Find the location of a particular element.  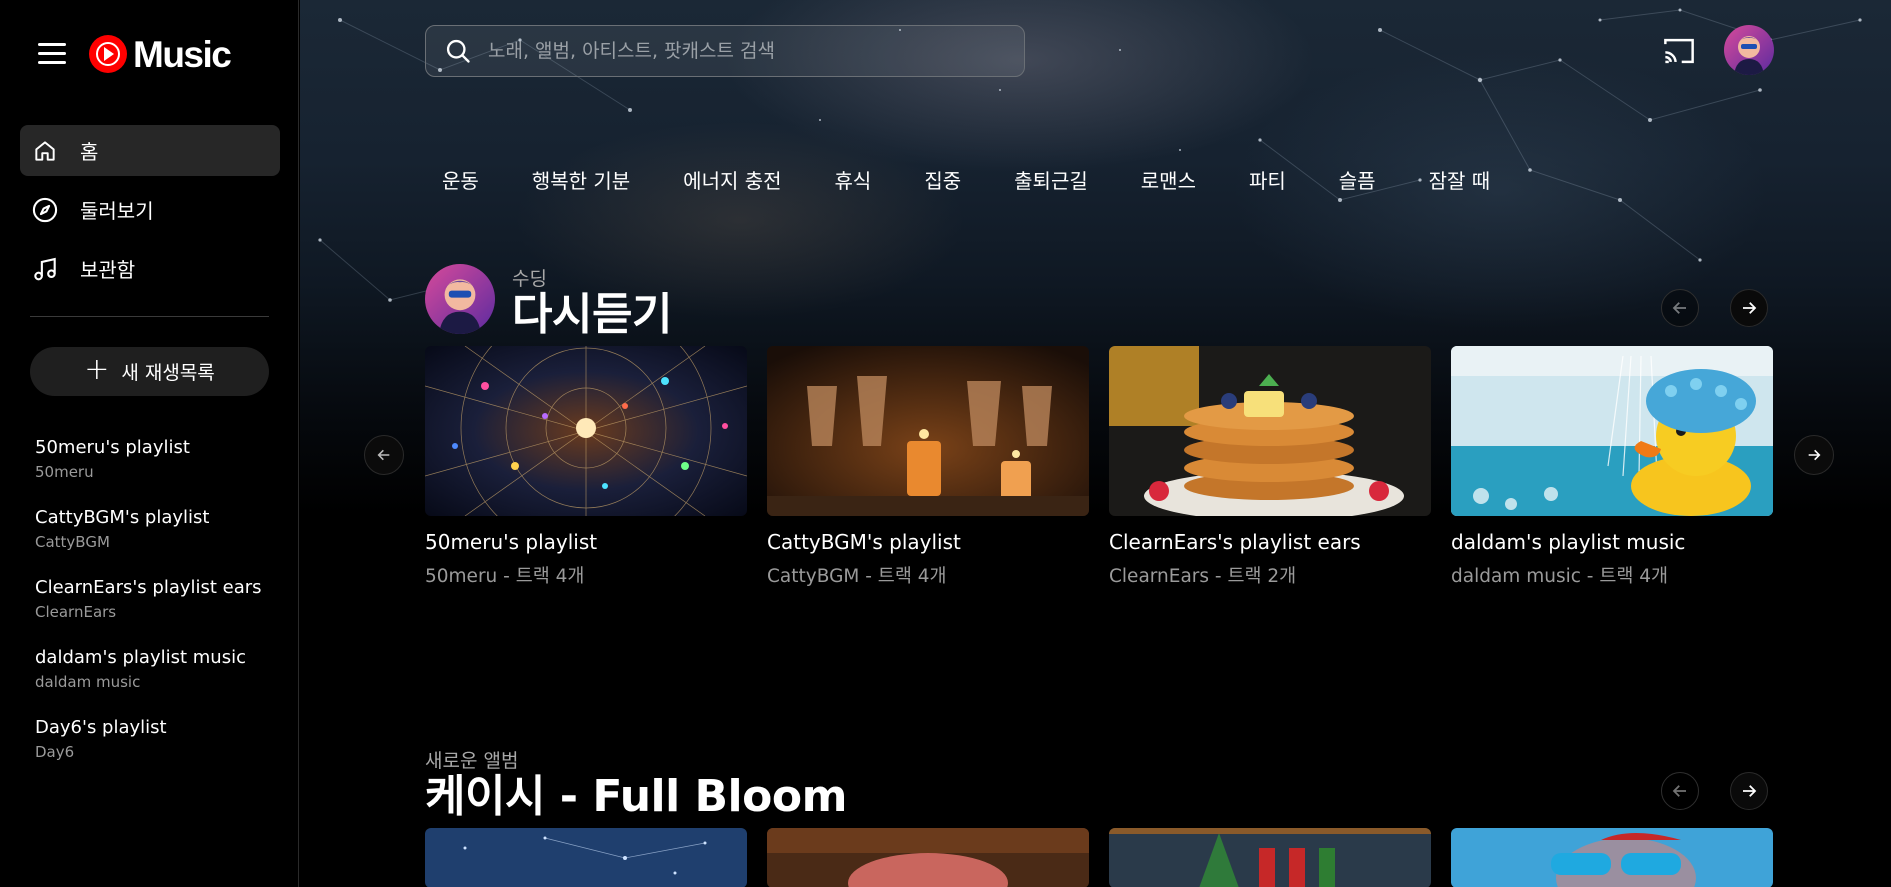

chip: 파티 is located at coordinates (1267, 179).